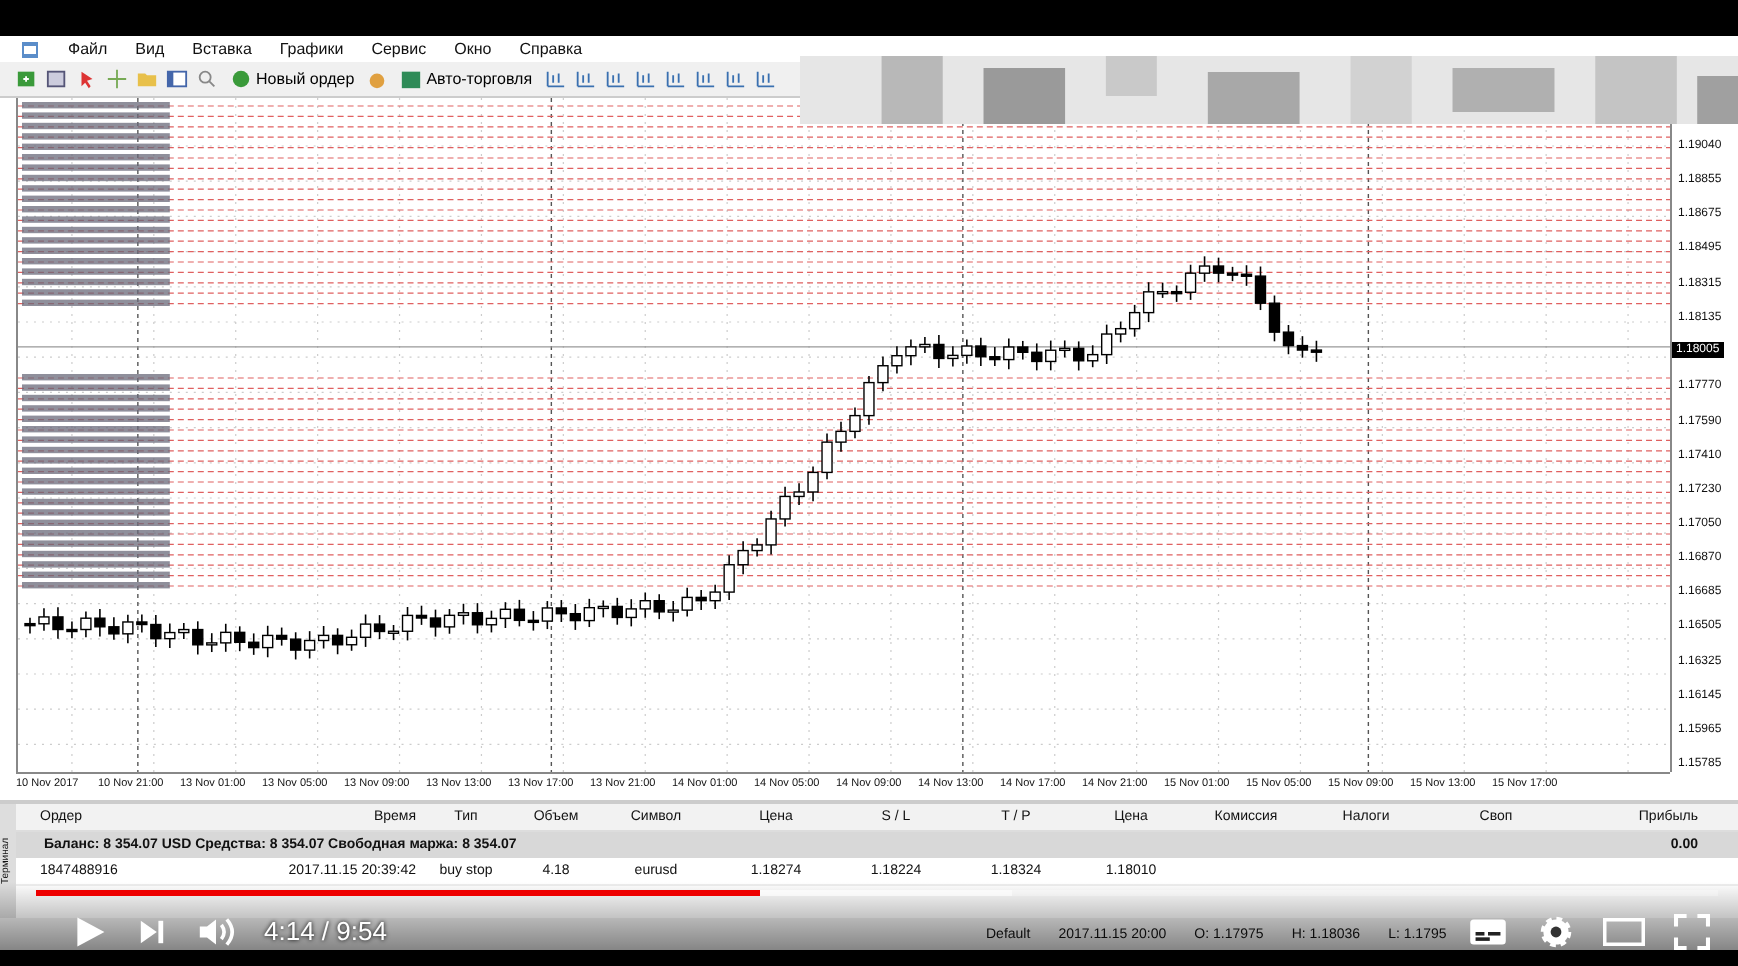 The height and width of the screenshot is (966, 1738). What do you see at coordinates (311, 49) in the screenshot?
I see `menu-item: Графики` at bounding box center [311, 49].